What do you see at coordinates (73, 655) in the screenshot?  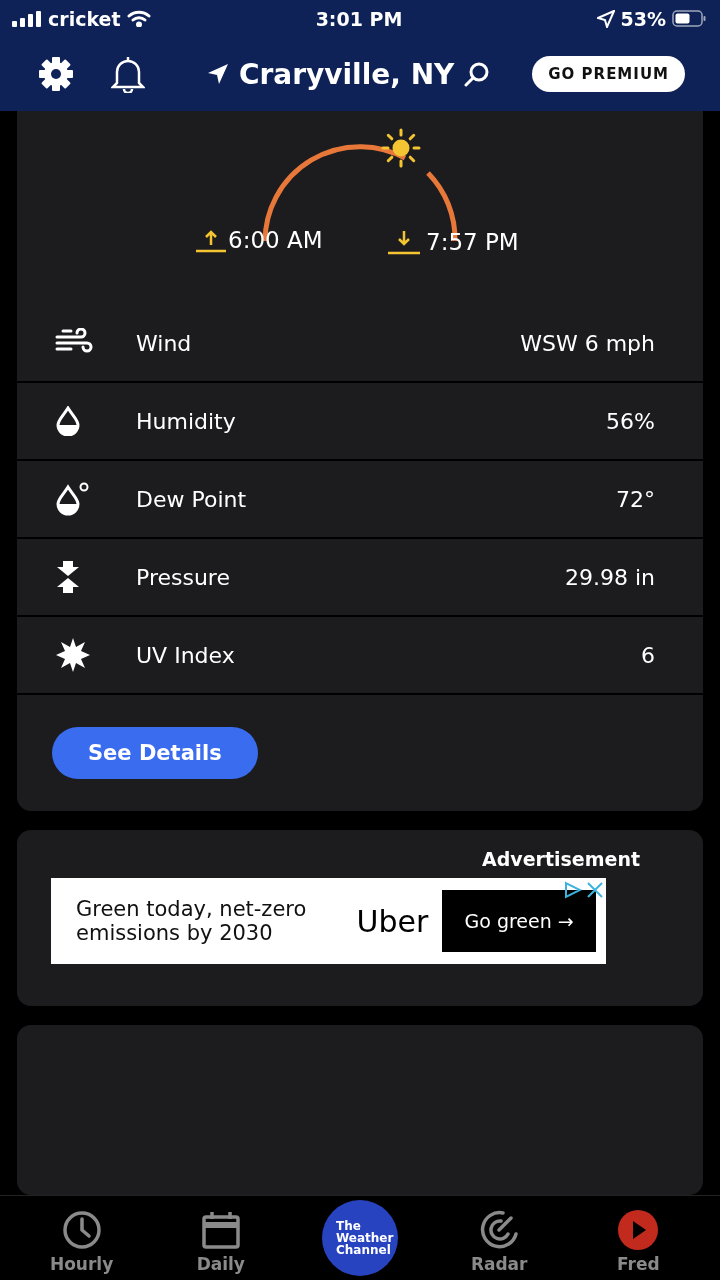 I see `starburst-icon` at bounding box center [73, 655].